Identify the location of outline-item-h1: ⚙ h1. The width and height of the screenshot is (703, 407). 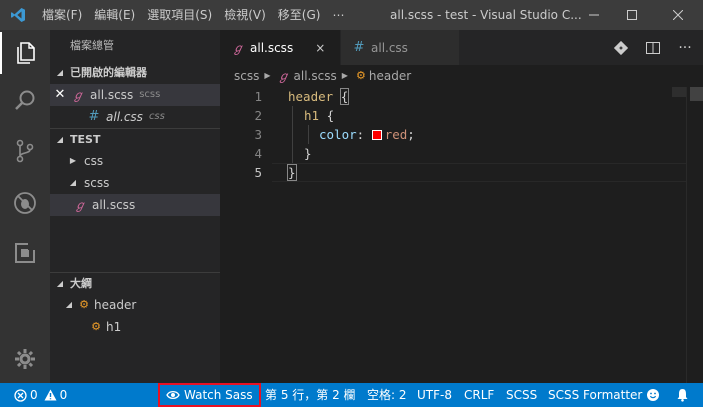
(135, 327).